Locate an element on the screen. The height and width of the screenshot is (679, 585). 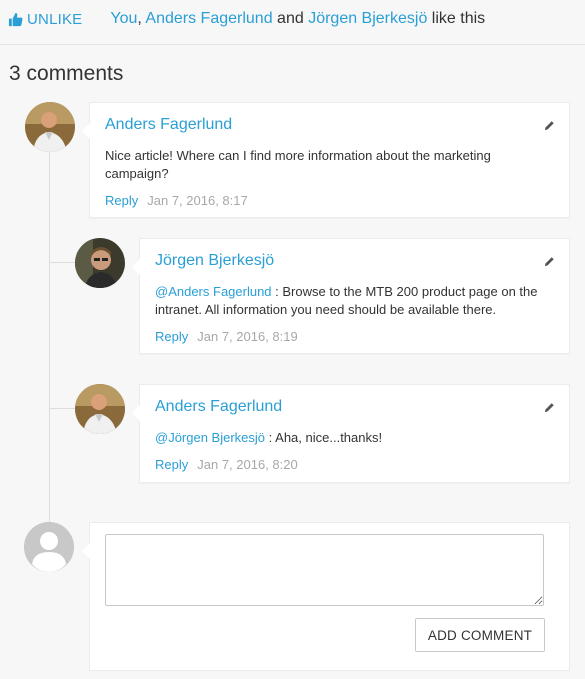
liker-jorgen-link: Jörgen Bjerkesjö is located at coordinates (367, 18).